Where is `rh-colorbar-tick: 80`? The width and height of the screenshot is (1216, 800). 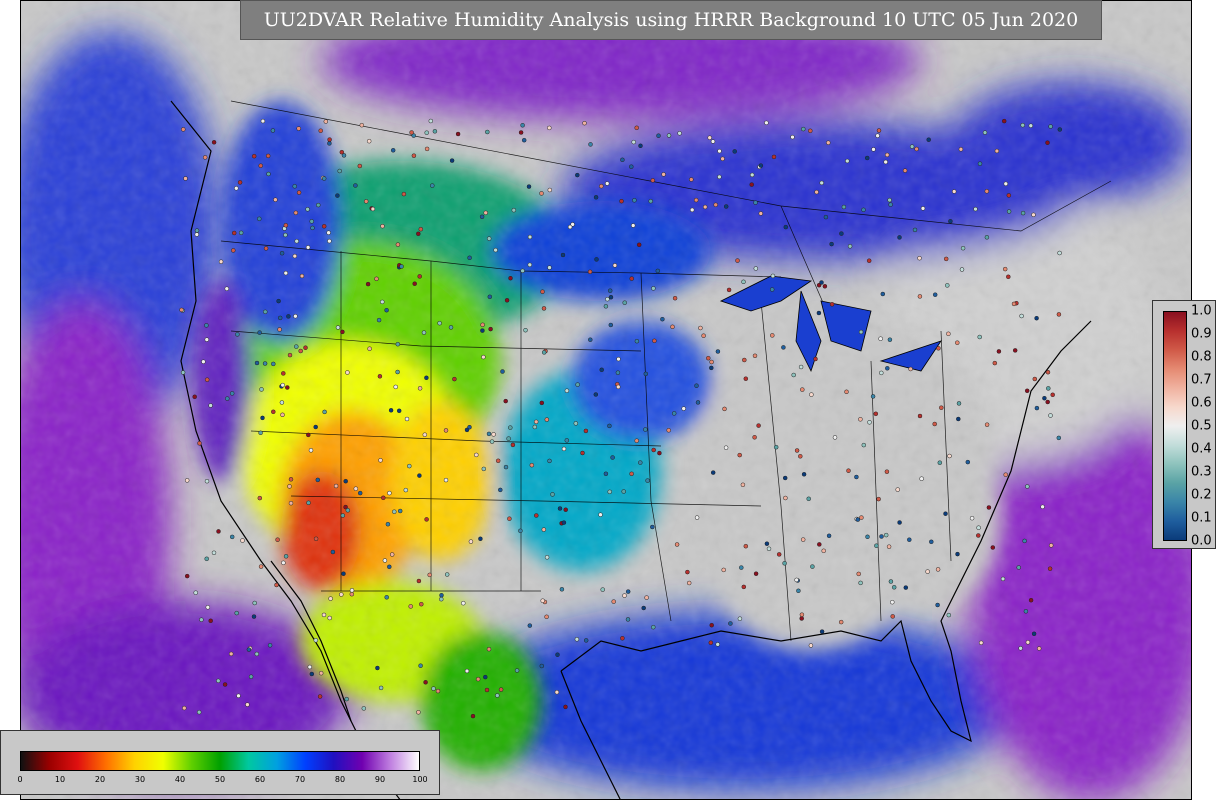
rh-colorbar-tick: 80 is located at coordinates (340, 779).